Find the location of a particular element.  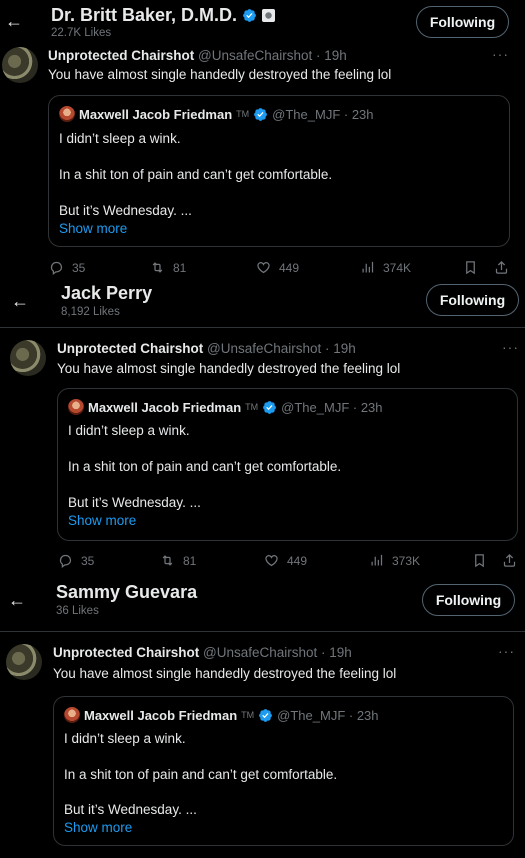

profile-name: Jack Perry is located at coordinates (107, 293).